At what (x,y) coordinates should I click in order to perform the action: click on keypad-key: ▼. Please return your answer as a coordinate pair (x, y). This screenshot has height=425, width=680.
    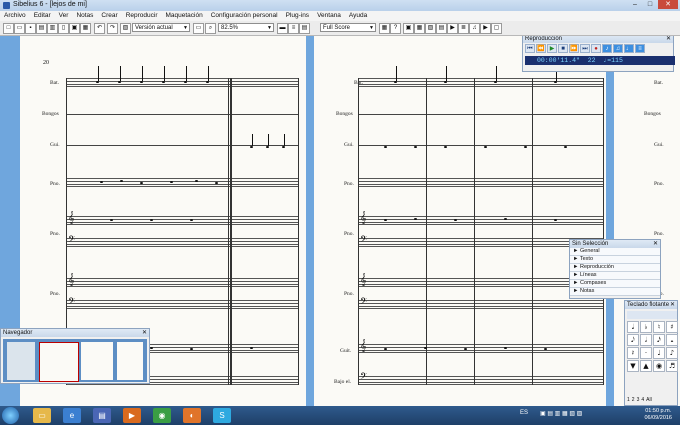
    Looking at the image, I should click on (633, 366).